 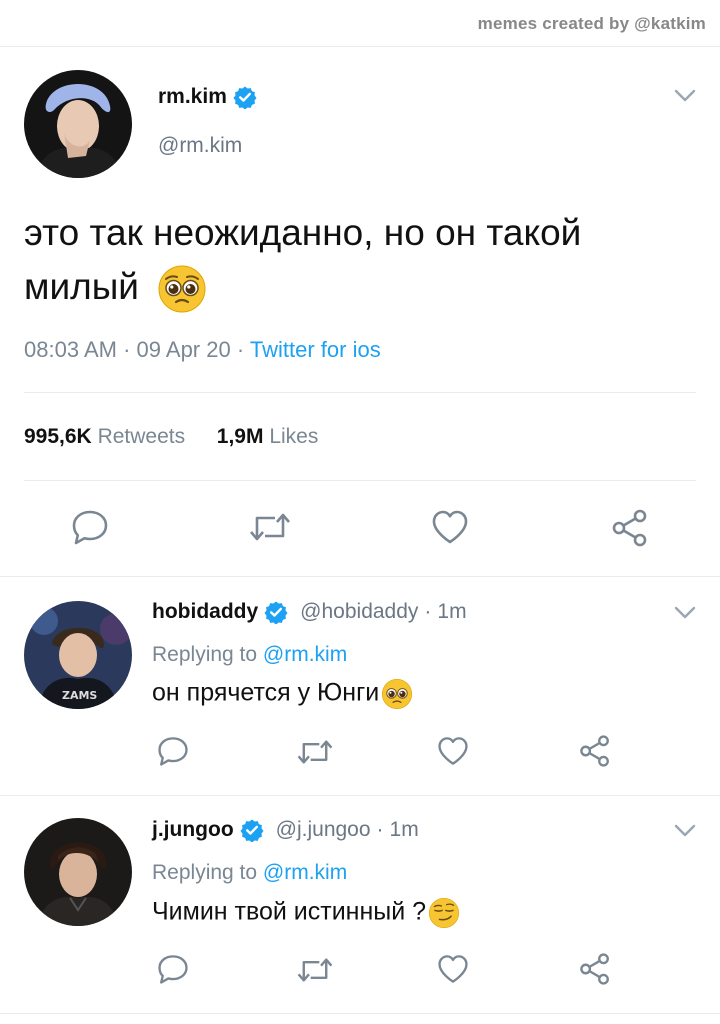 I want to click on avatar-rm-kim, so click(x=78, y=124).